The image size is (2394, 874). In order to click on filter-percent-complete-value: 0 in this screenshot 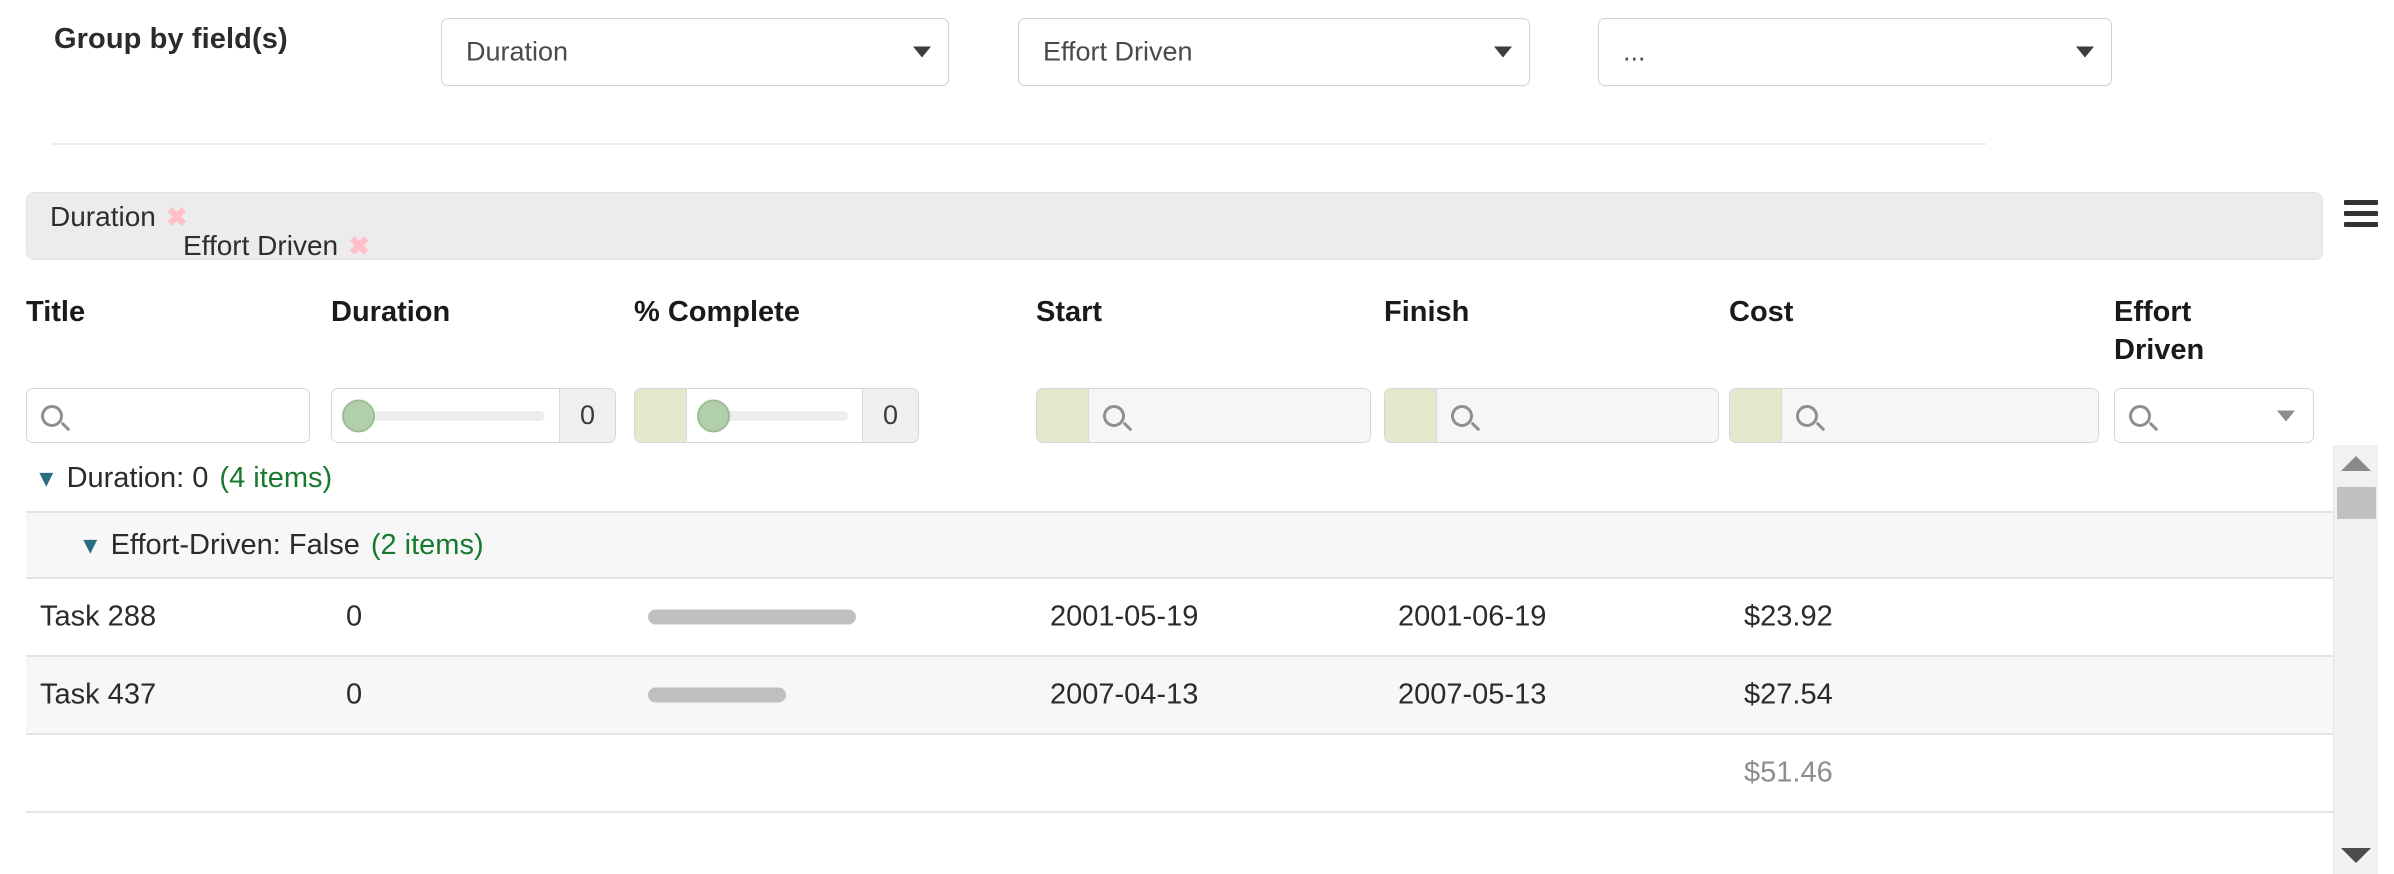, I will do `click(890, 415)`.